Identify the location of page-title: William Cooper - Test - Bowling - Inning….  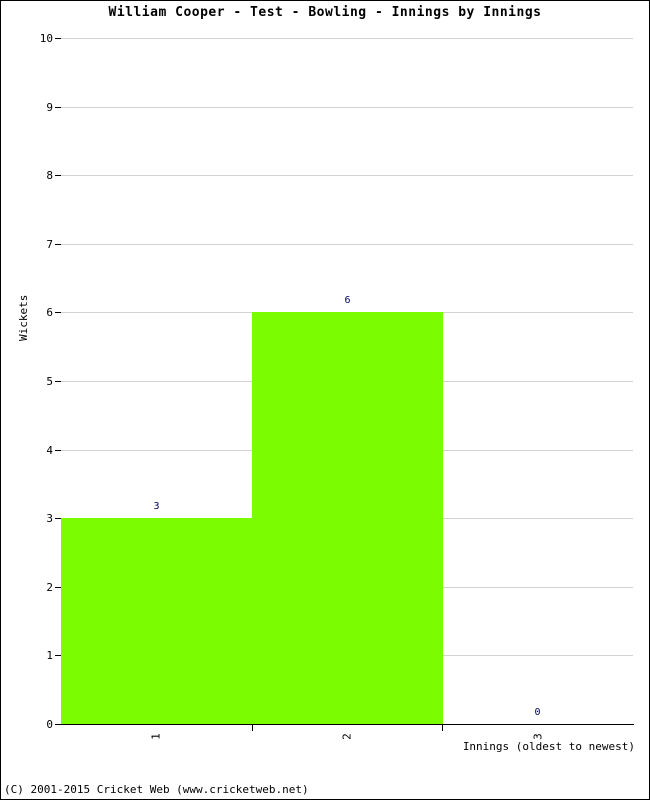
(325, 12).